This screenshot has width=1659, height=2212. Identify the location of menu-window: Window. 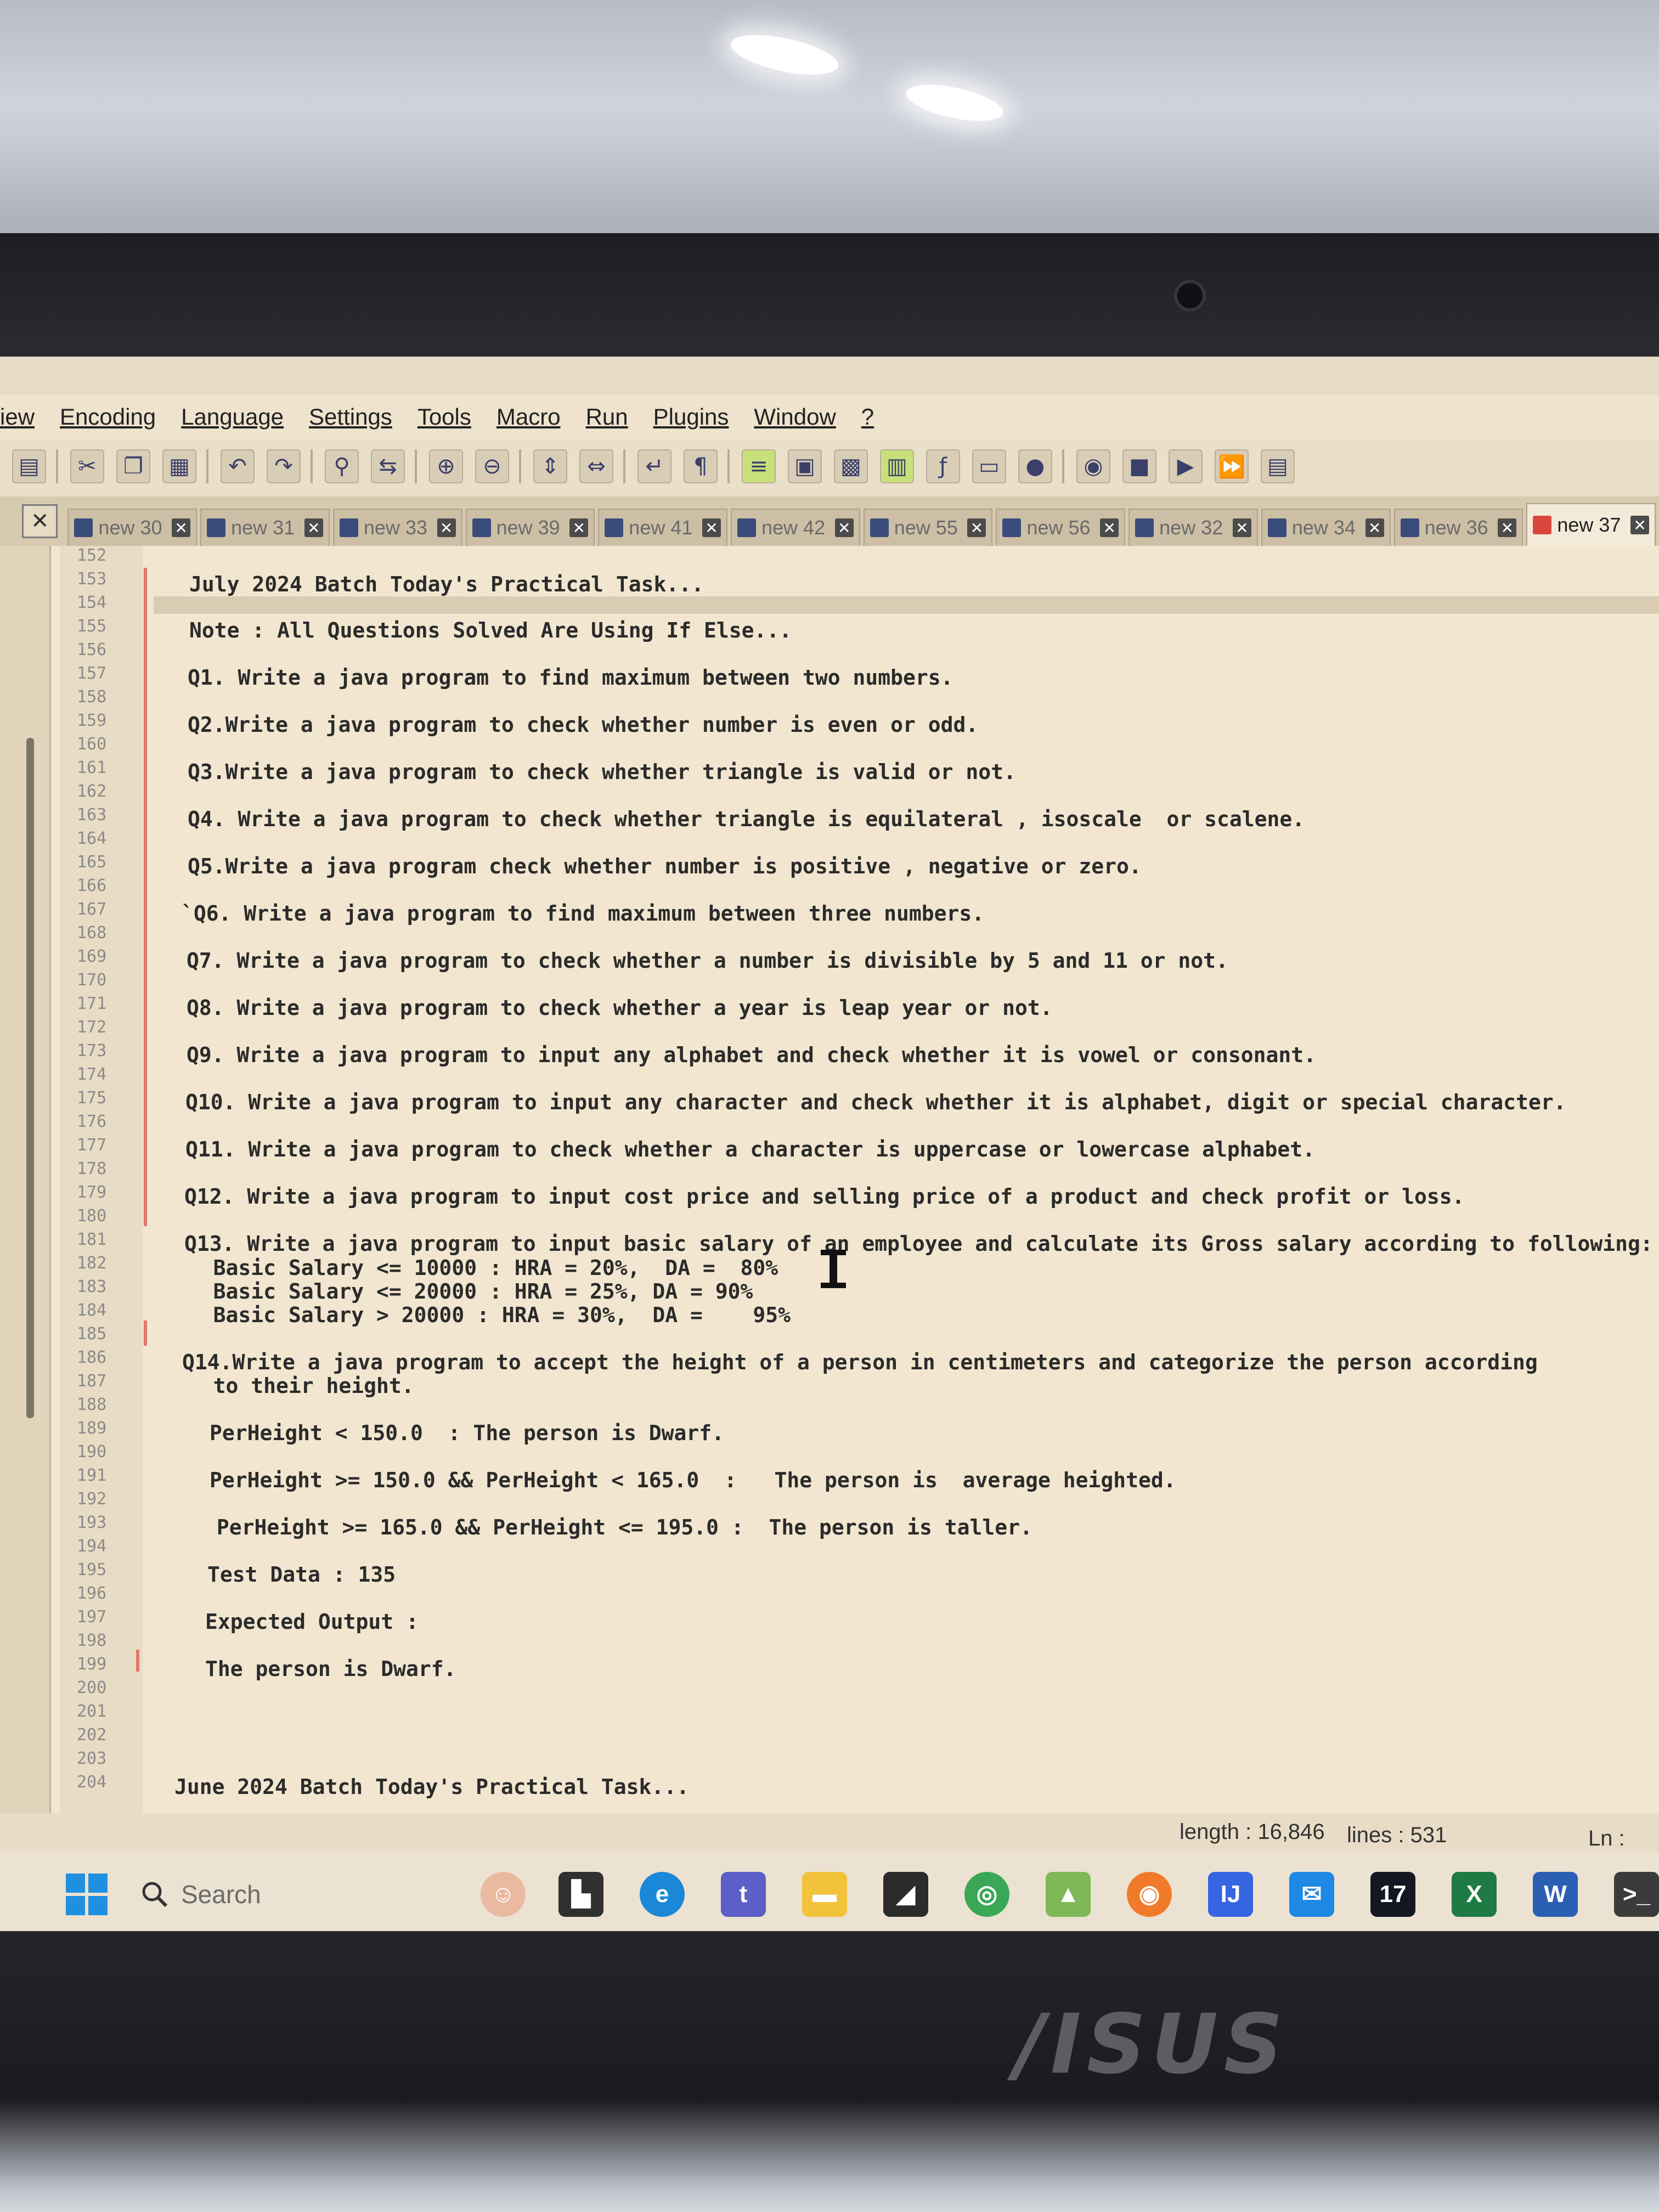
(795, 417).